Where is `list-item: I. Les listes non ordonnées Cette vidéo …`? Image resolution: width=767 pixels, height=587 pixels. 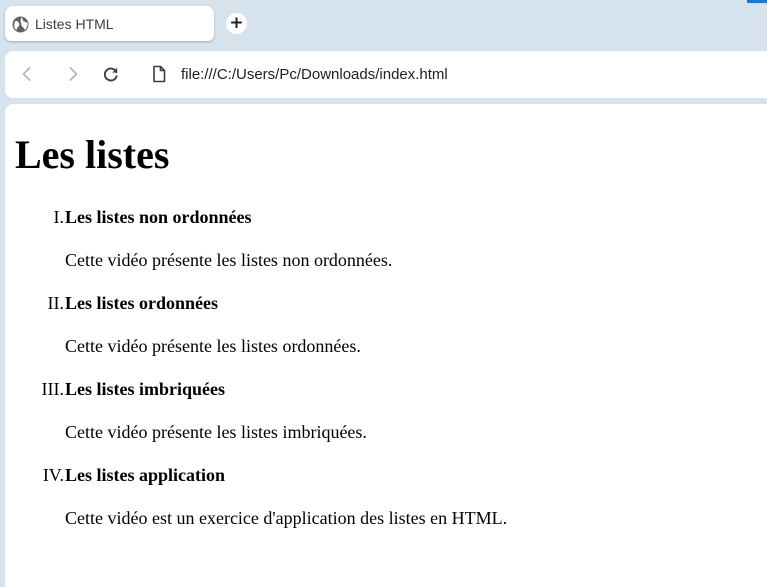 list-item: I. Les listes non ordonnées Cette vidéo … is located at coordinates (385, 246).